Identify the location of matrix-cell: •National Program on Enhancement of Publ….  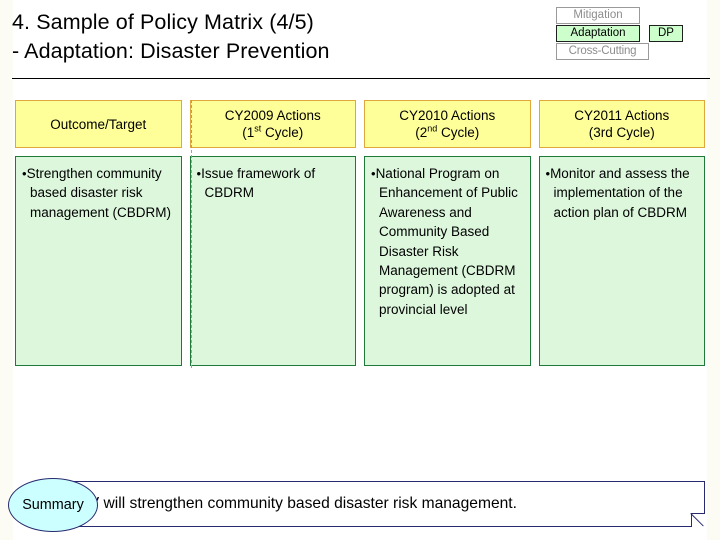
(447, 261).